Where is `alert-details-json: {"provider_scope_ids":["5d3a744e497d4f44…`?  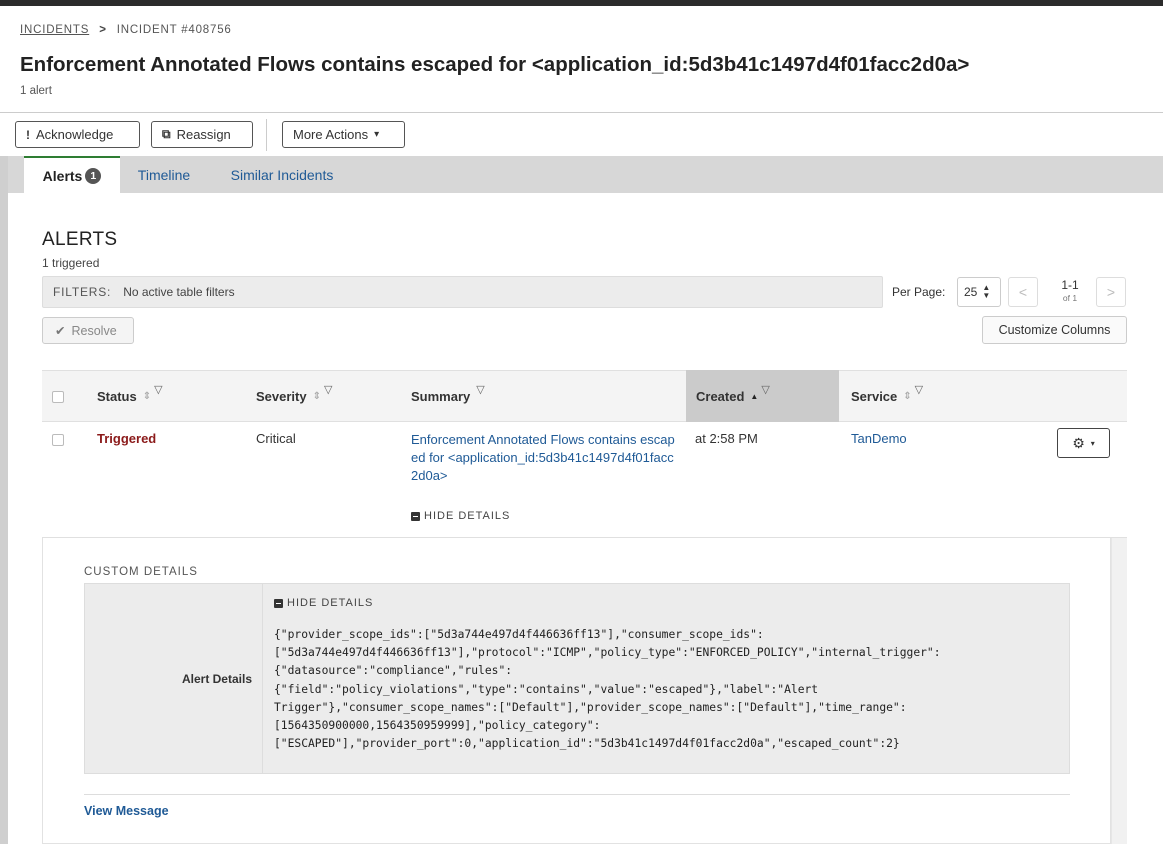
alert-details-json: {"provider_scope_ids":["5d3a744e497d4f44… is located at coordinates (664, 689).